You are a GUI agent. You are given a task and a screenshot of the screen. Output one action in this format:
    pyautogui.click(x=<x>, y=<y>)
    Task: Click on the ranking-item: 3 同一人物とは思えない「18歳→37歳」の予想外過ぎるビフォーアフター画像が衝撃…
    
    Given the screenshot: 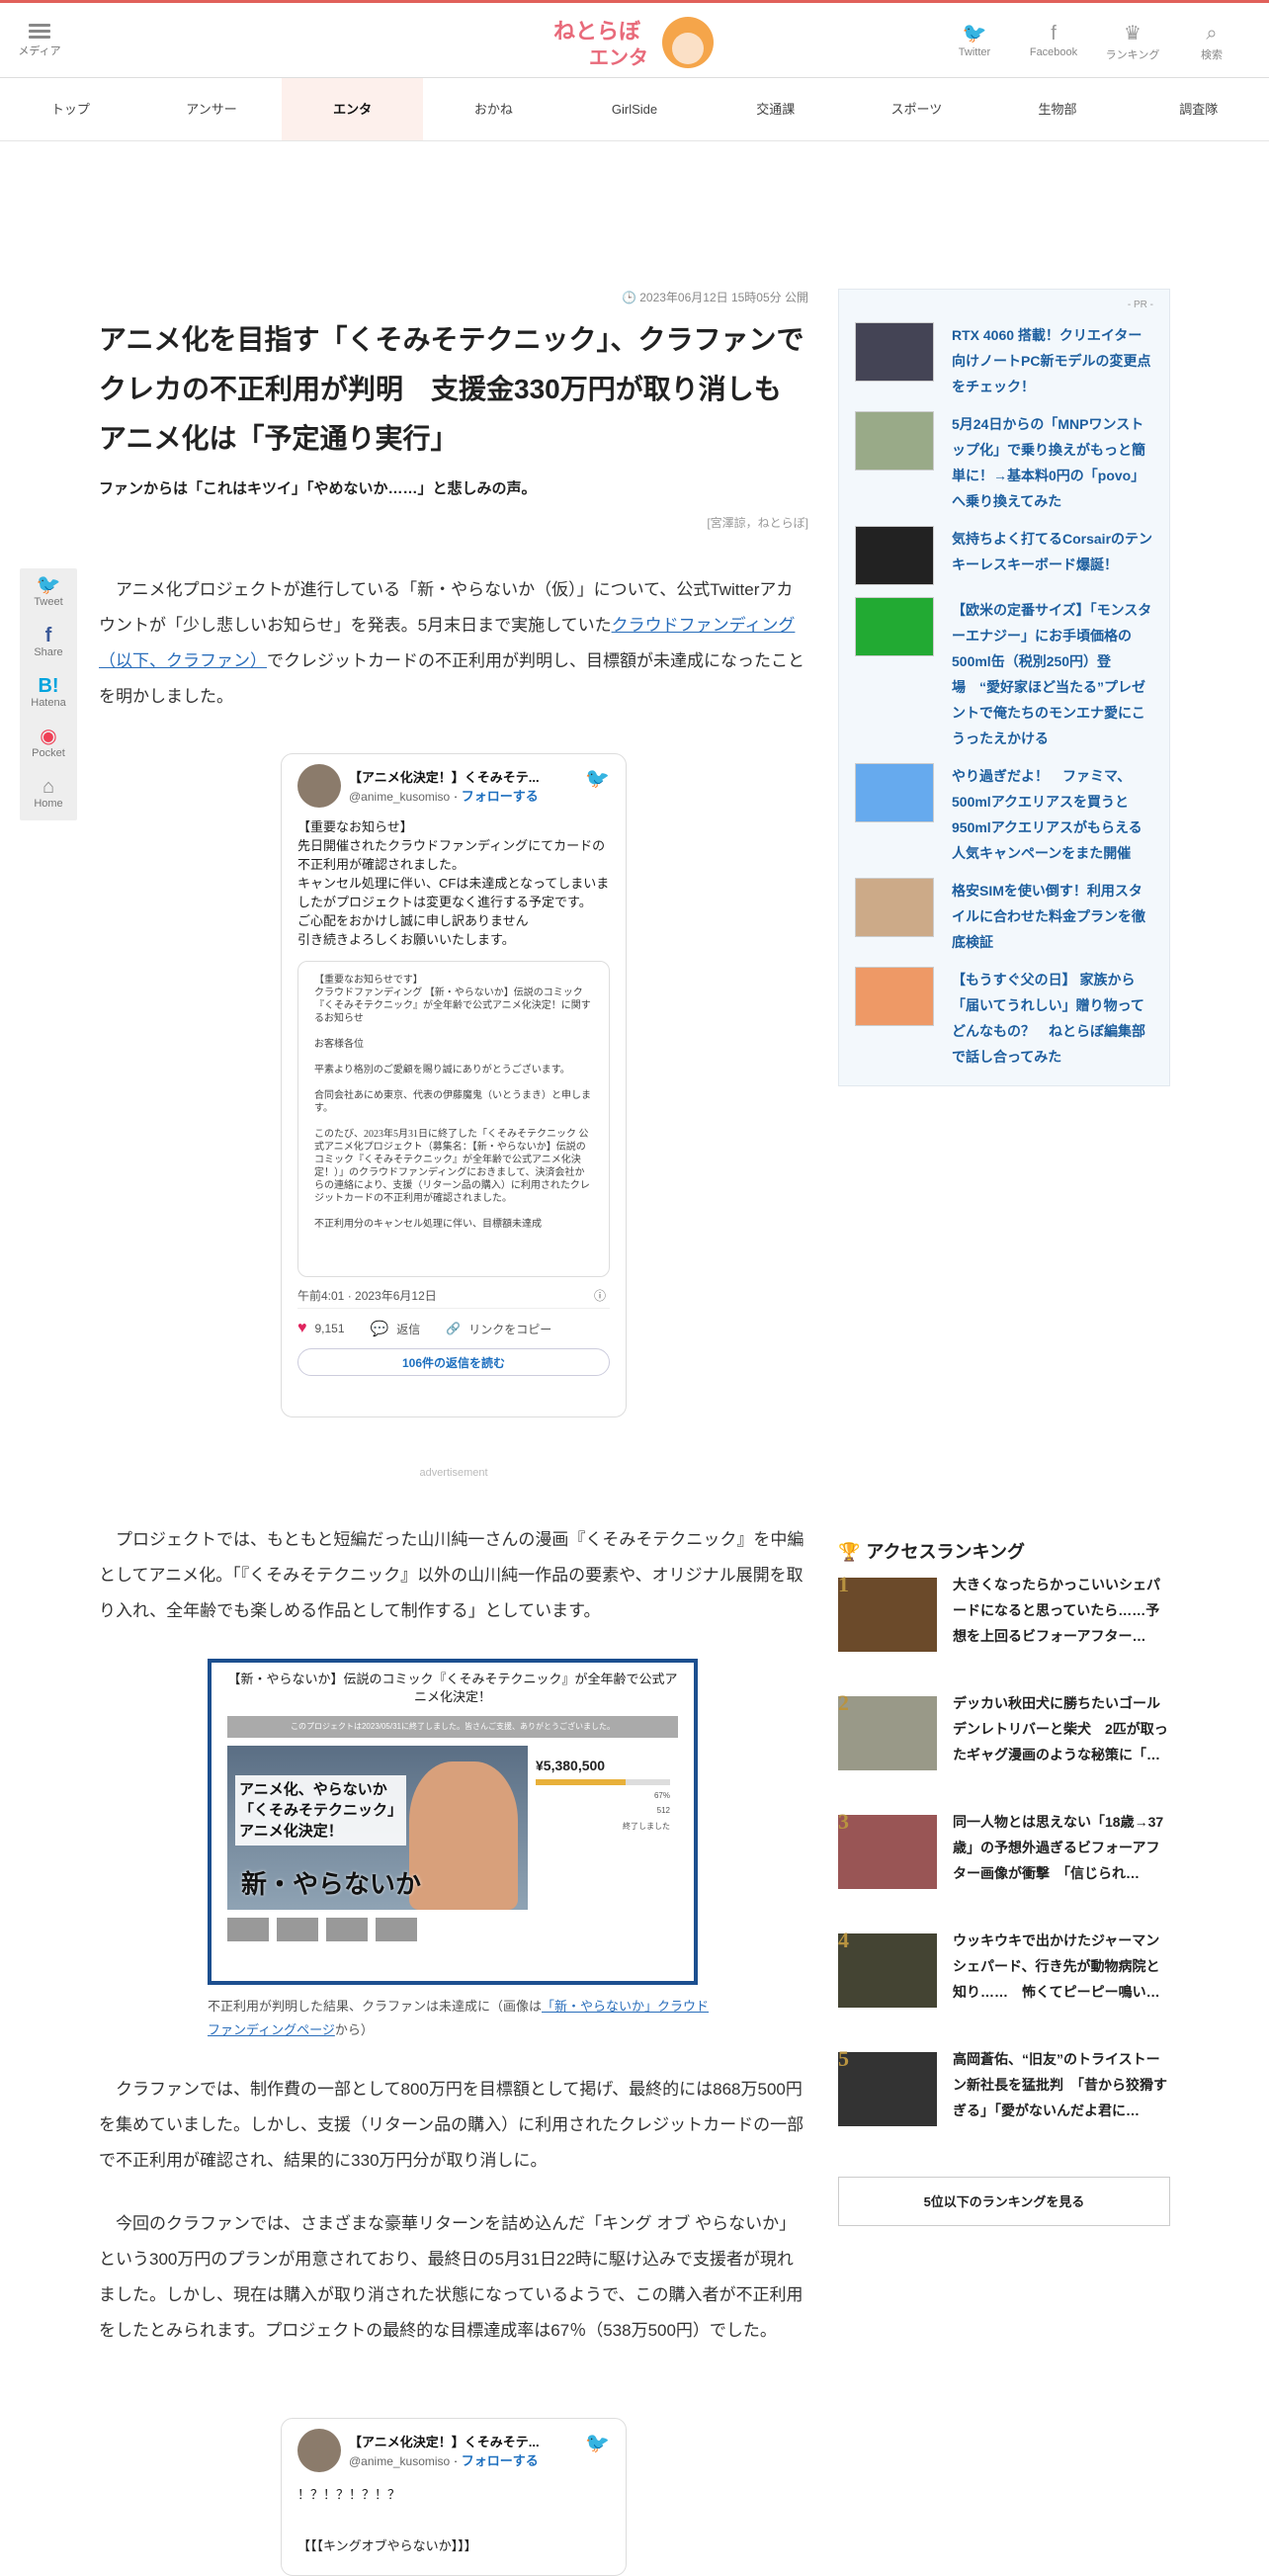 What is the action you would take?
    pyautogui.click(x=1004, y=1868)
    